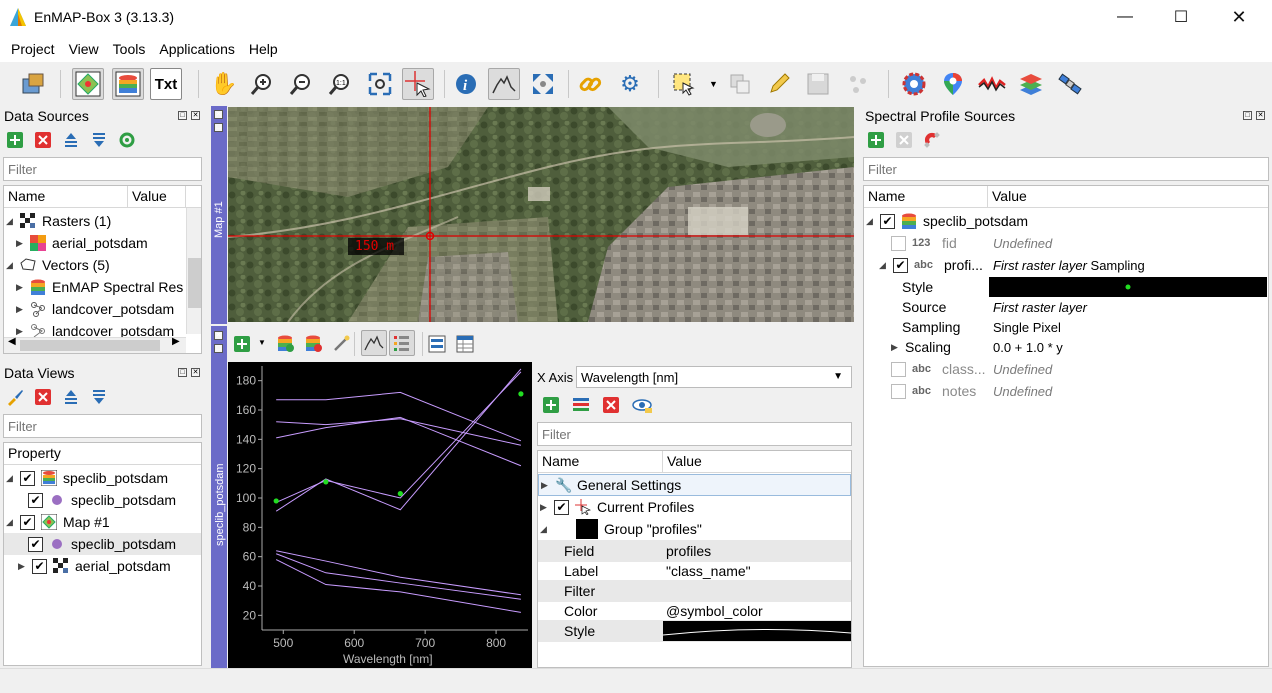 This screenshot has width=1272, height=693. I want to click on refresh-icon, so click(127, 140).